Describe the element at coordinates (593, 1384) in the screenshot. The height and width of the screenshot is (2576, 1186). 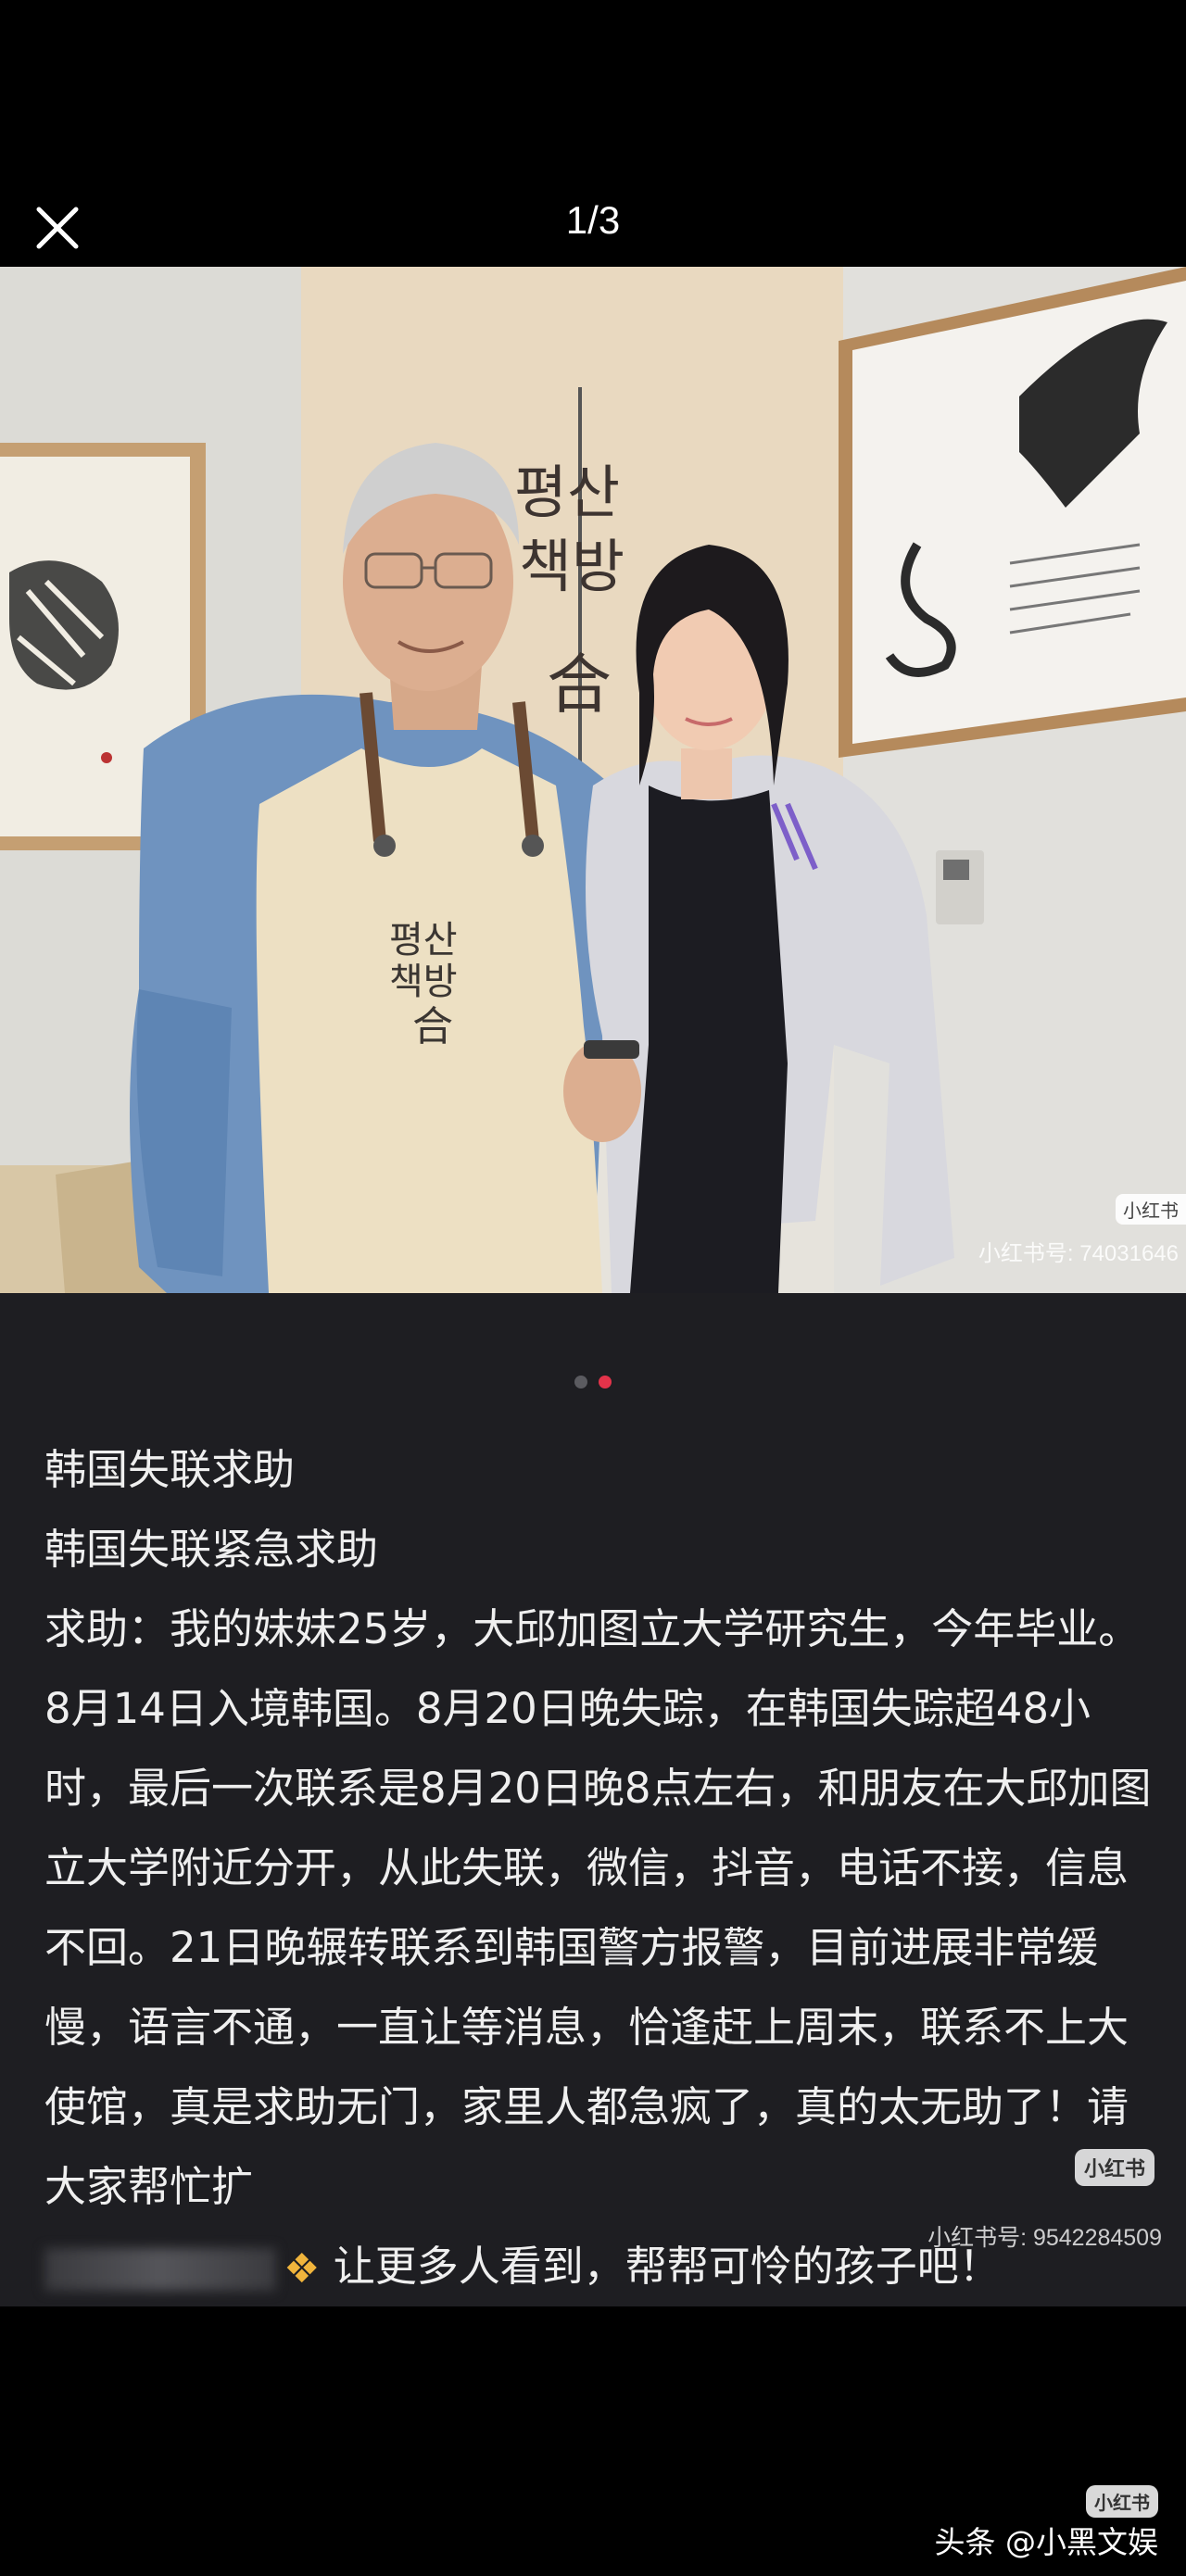
I see `pagination-dots` at that location.